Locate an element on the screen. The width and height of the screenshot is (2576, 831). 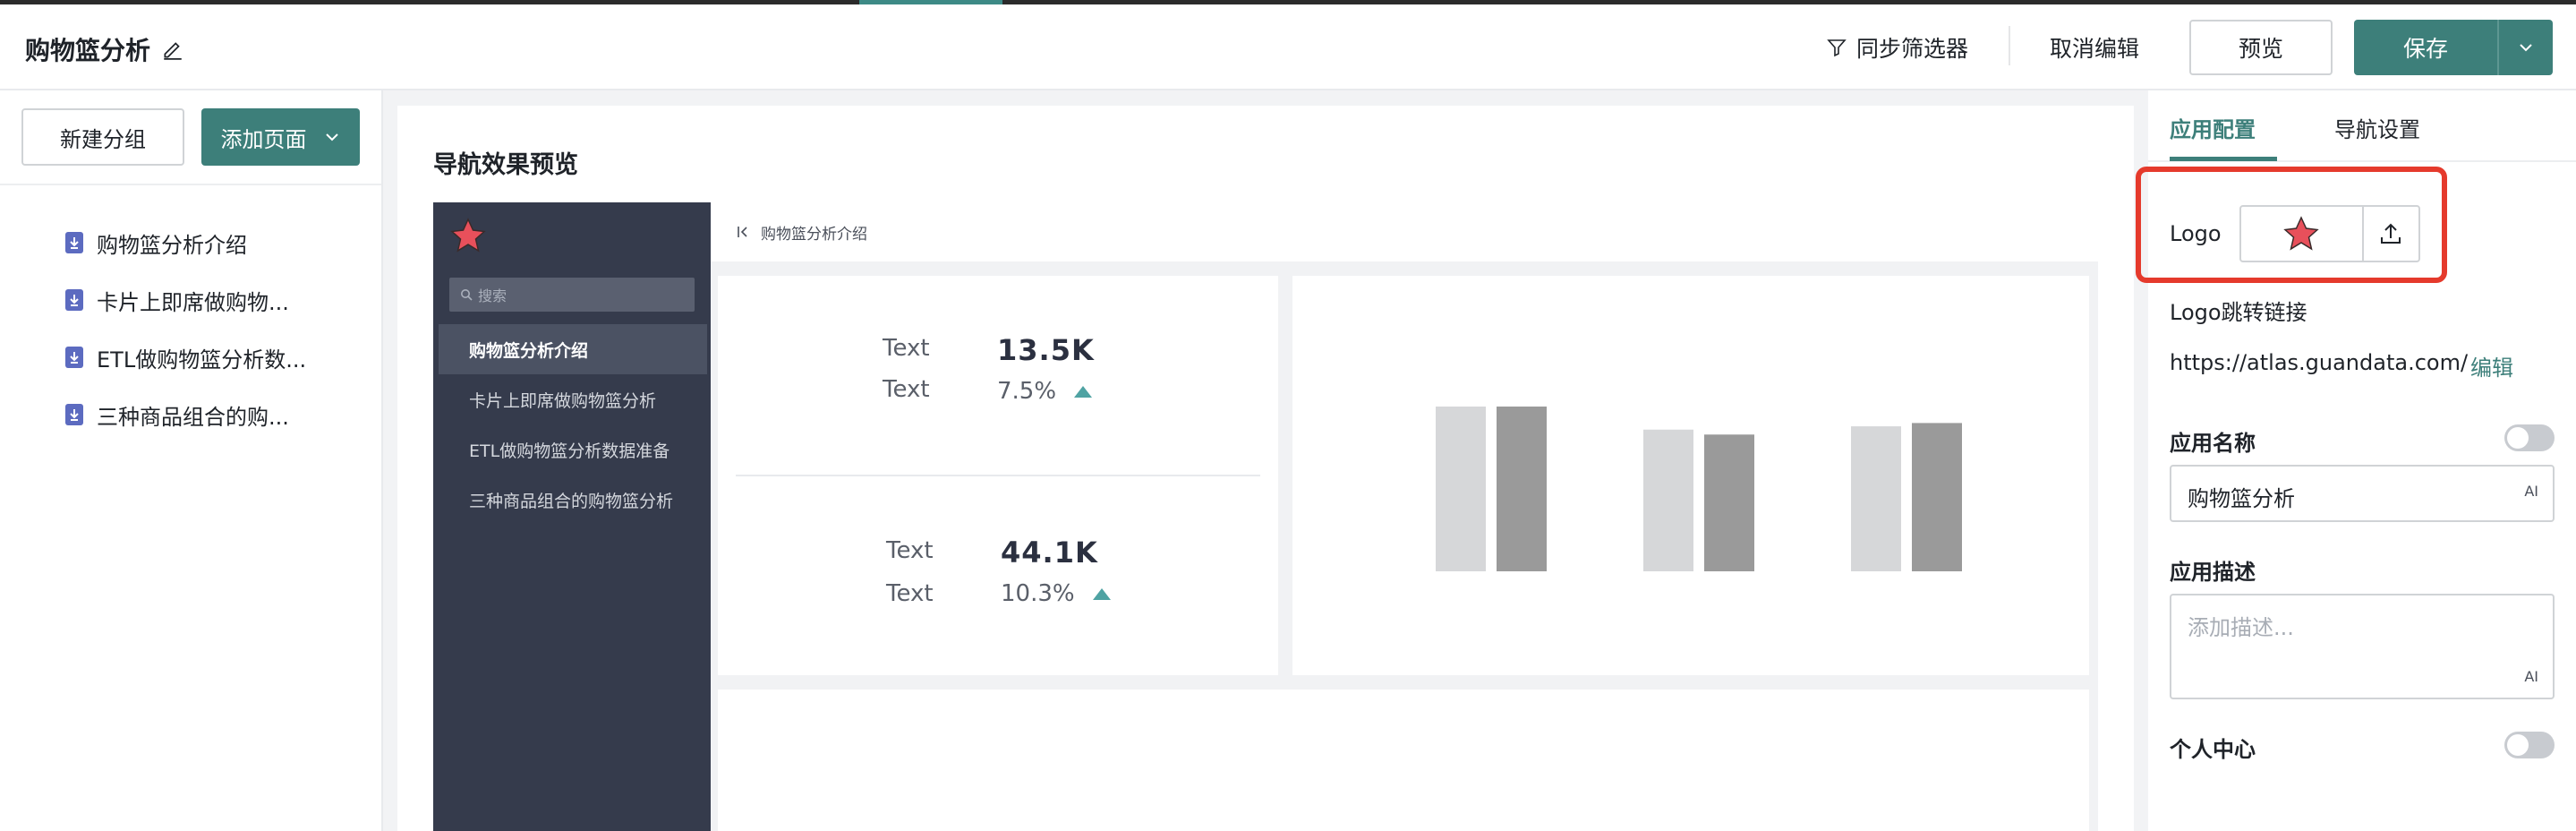
tab-nav-settings: 导航设置 is located at coordinates (2377, 127).